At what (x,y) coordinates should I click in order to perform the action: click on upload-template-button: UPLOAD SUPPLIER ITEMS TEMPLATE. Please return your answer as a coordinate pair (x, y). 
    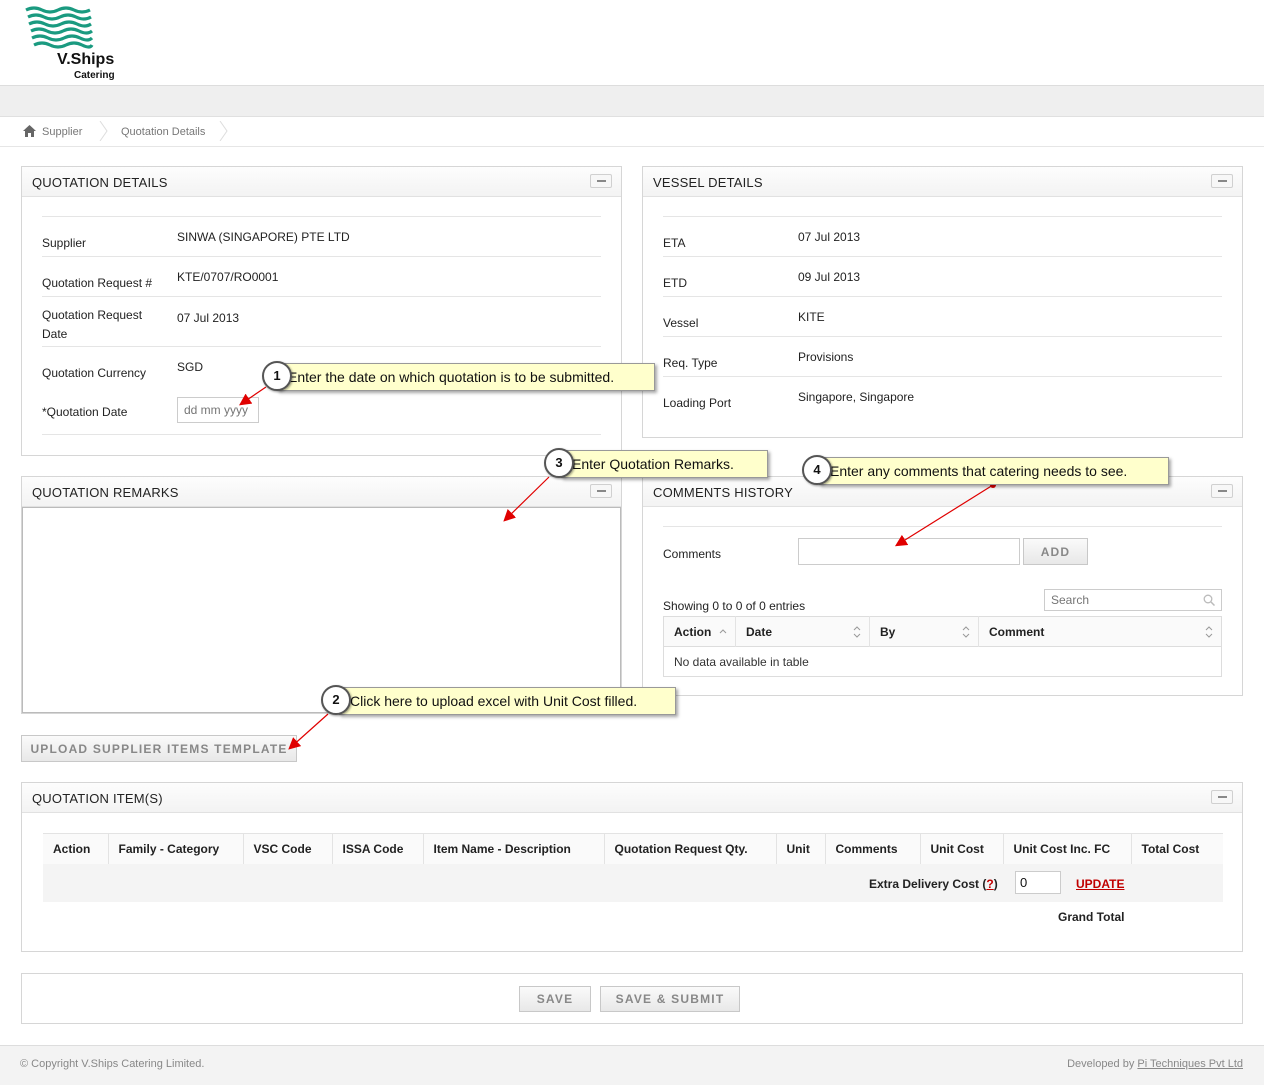
    Looking at the image, I should click on (159, 748).